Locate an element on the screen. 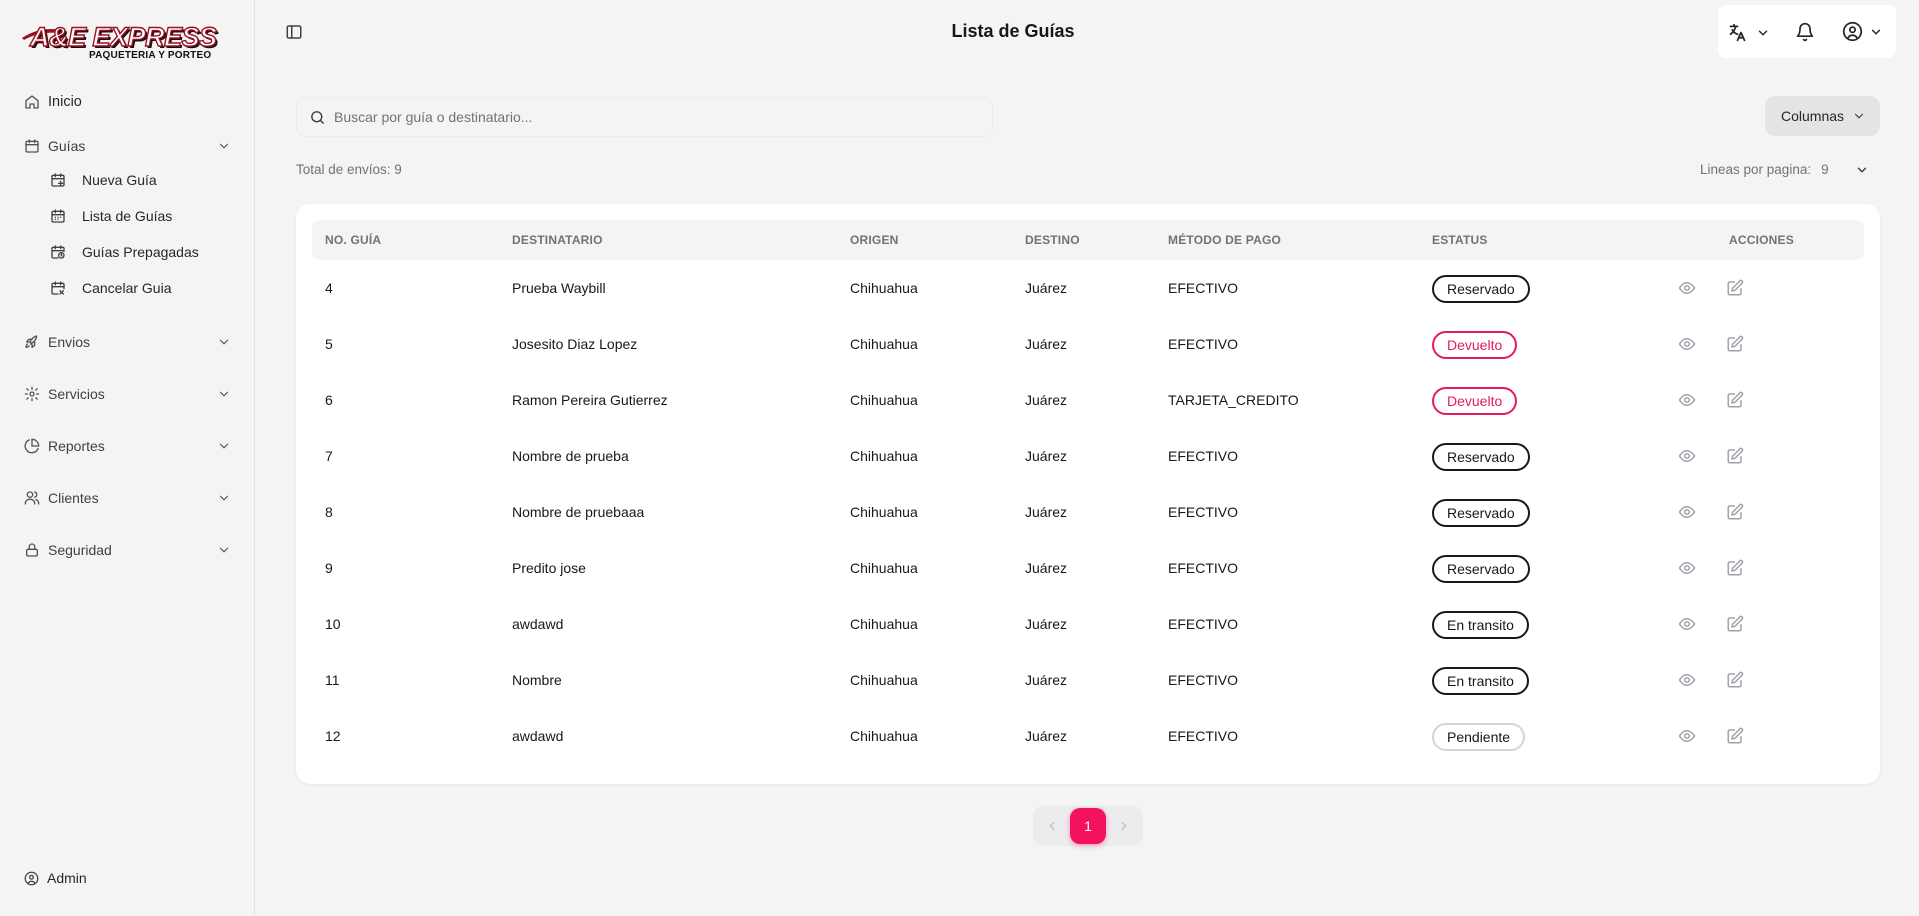  cell-destinatario: Nombre is located at coordinates (537, 680).